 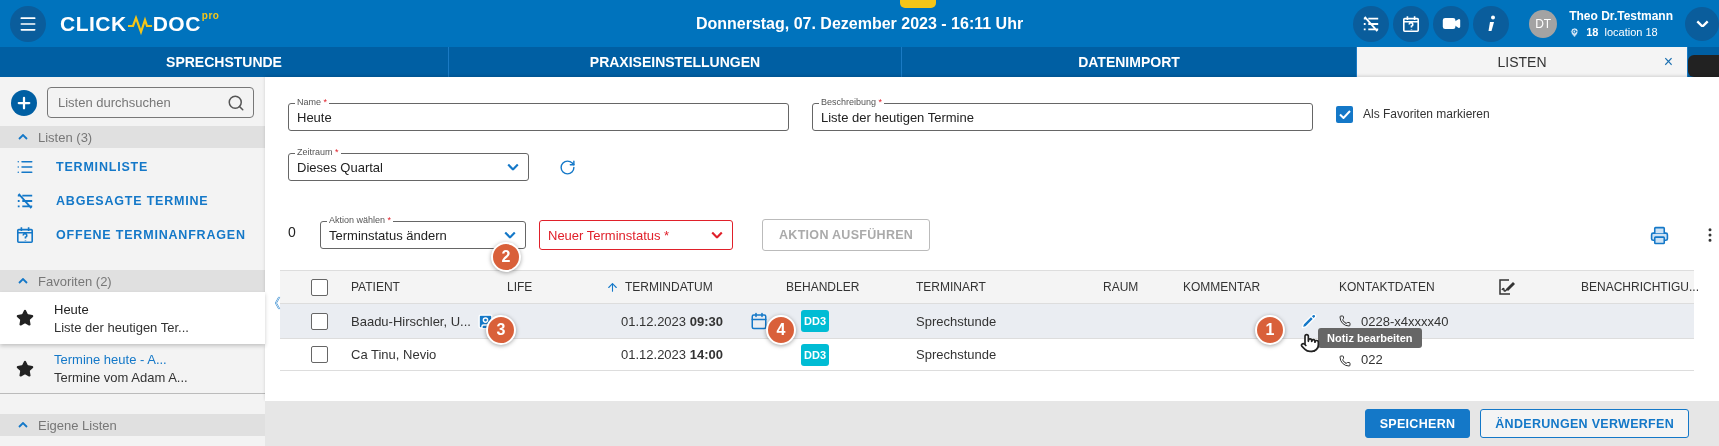 I want to click on edit-note-icon, so click(x=1309, y=321).